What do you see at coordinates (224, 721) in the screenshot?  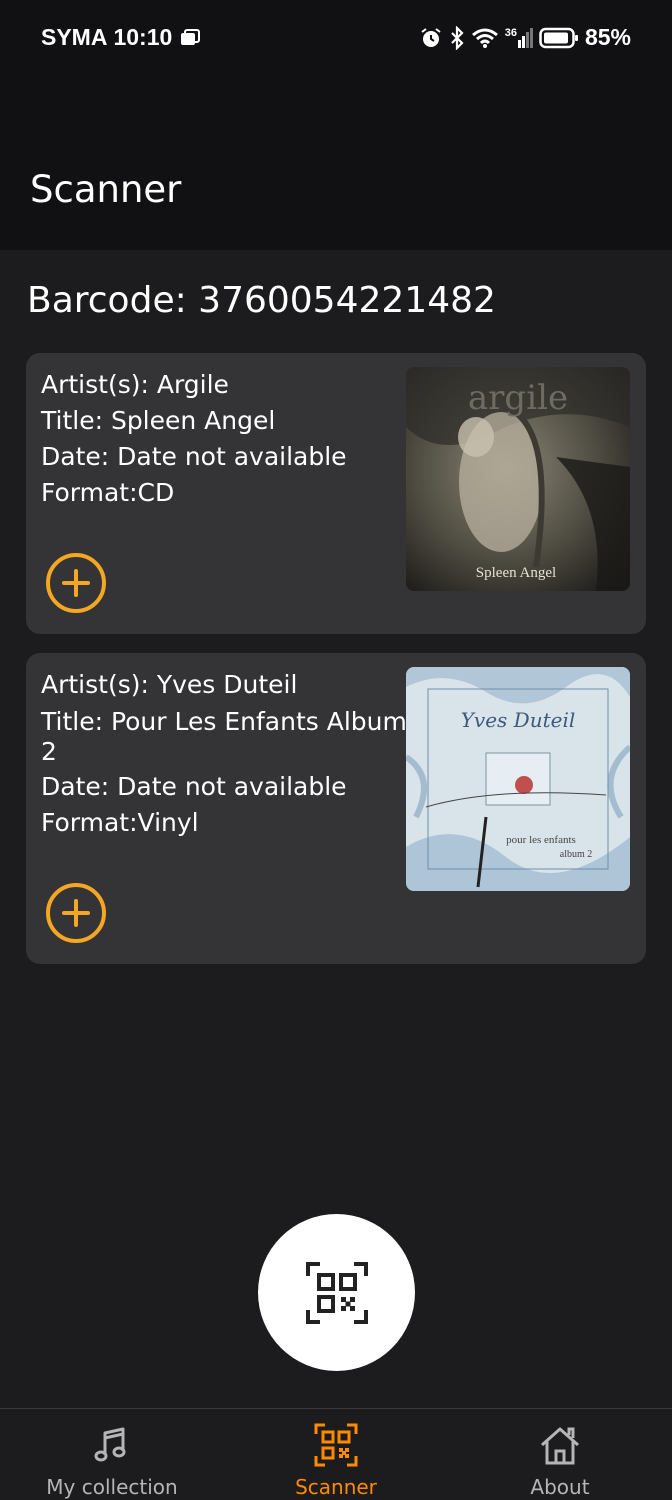 I see `title-text: Title: Pour Les Enfants Album` at bounding box center [224, 721].